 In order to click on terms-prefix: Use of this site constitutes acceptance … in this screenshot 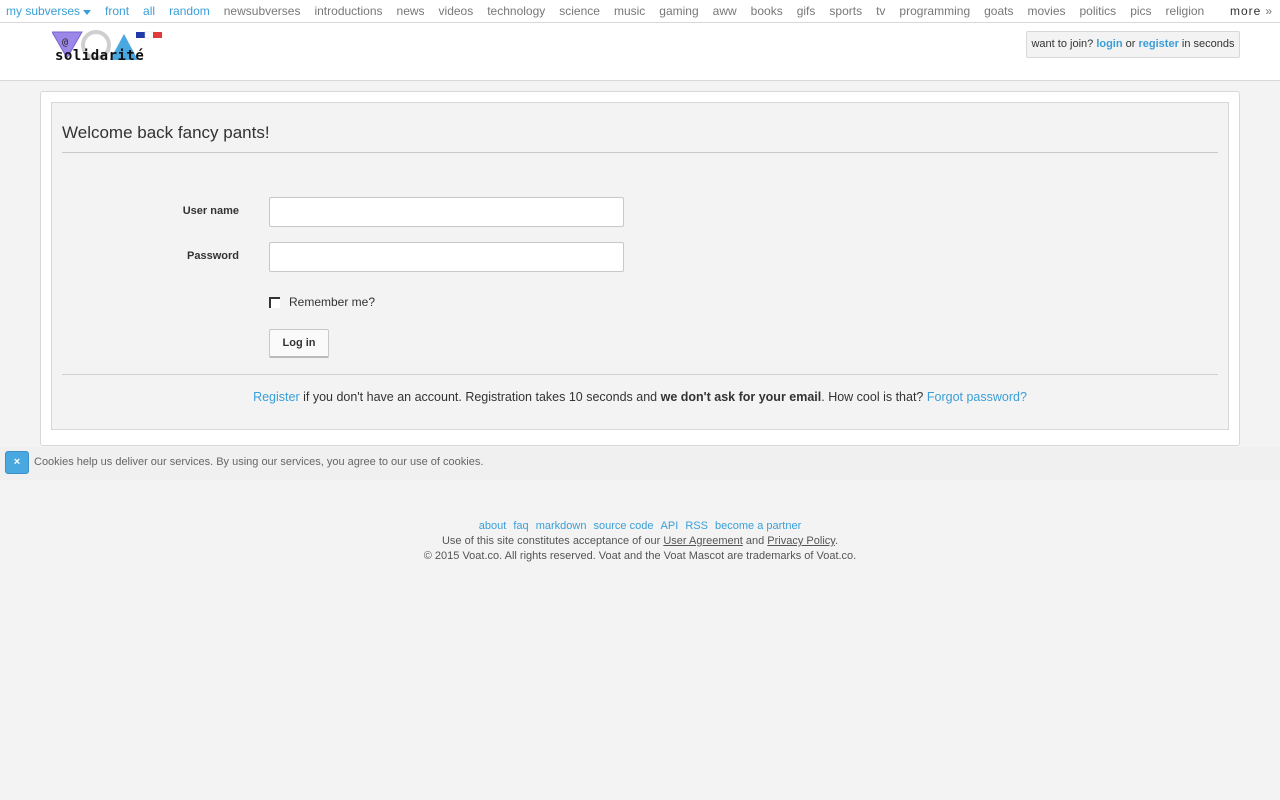, I will do `click(551, 541)`.